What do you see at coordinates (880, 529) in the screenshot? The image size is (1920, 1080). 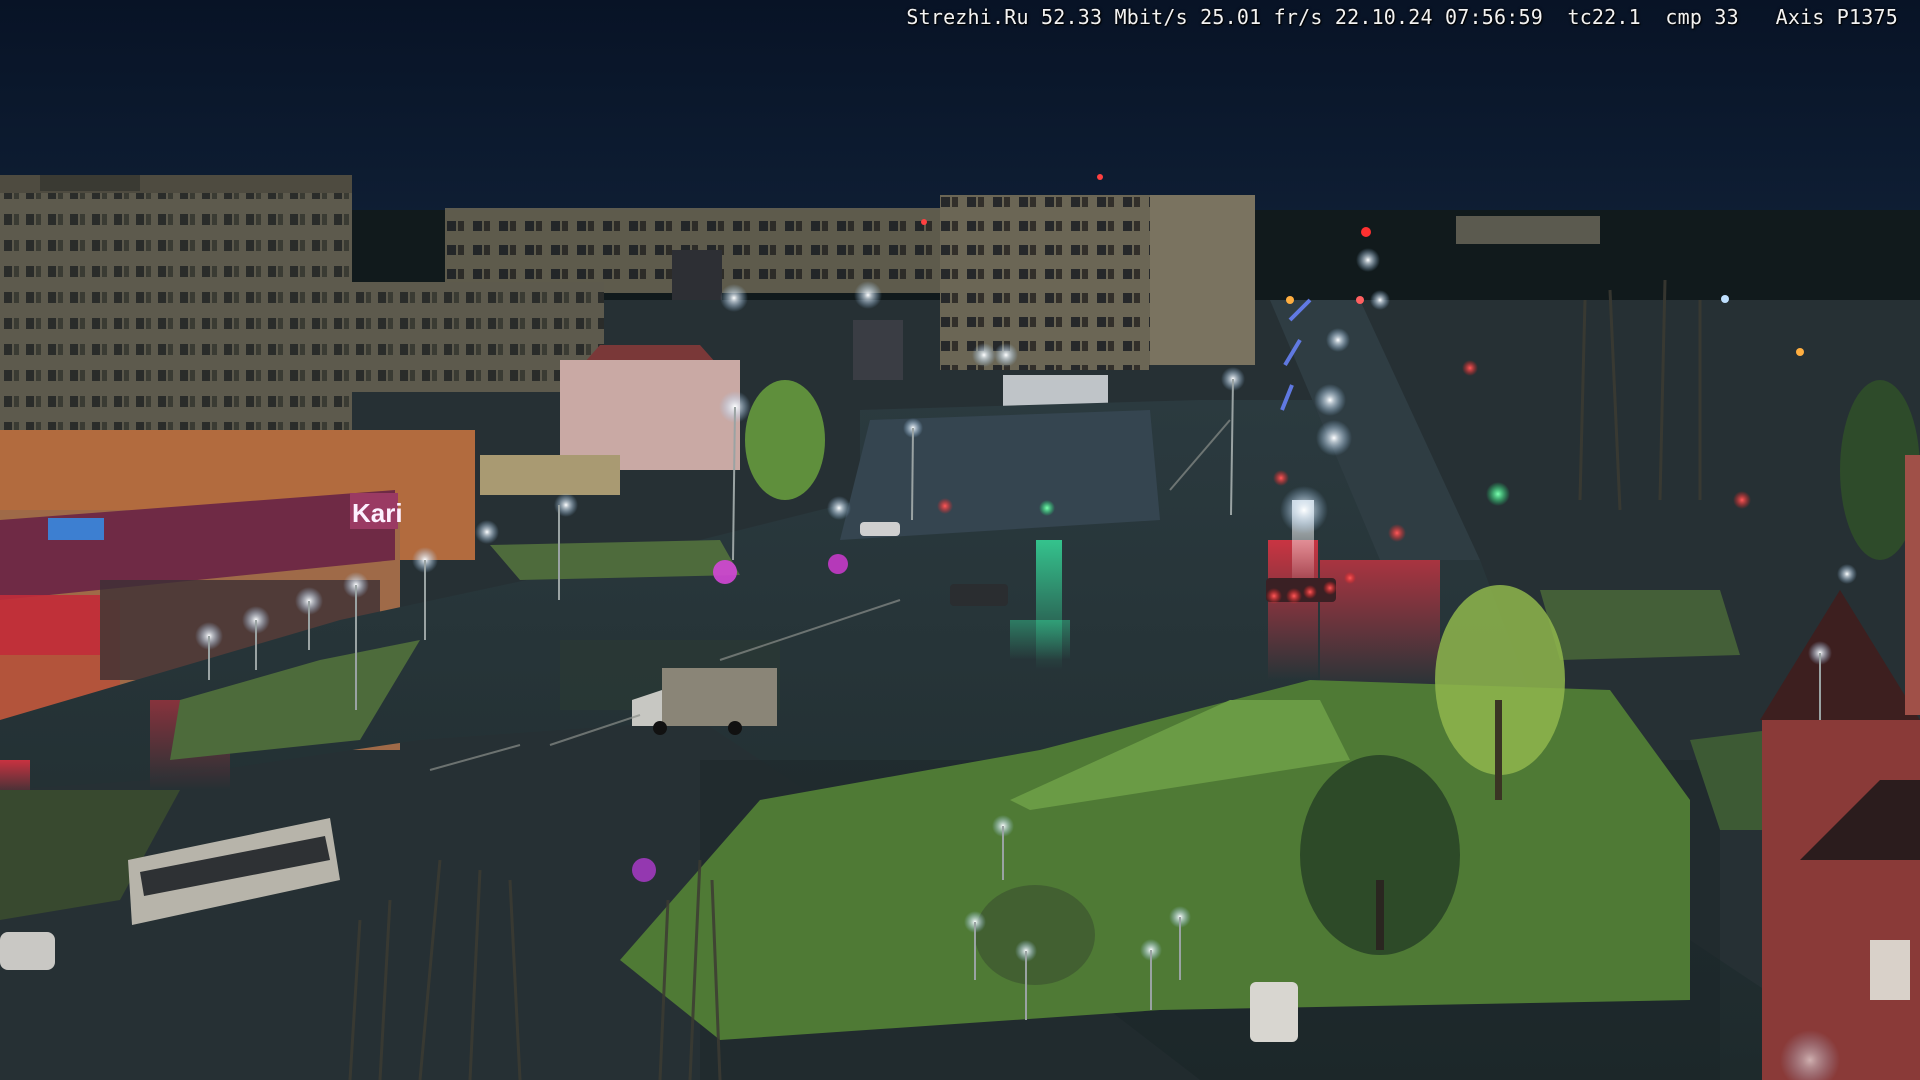 I see `sedan` at bounding box center [880, 529].